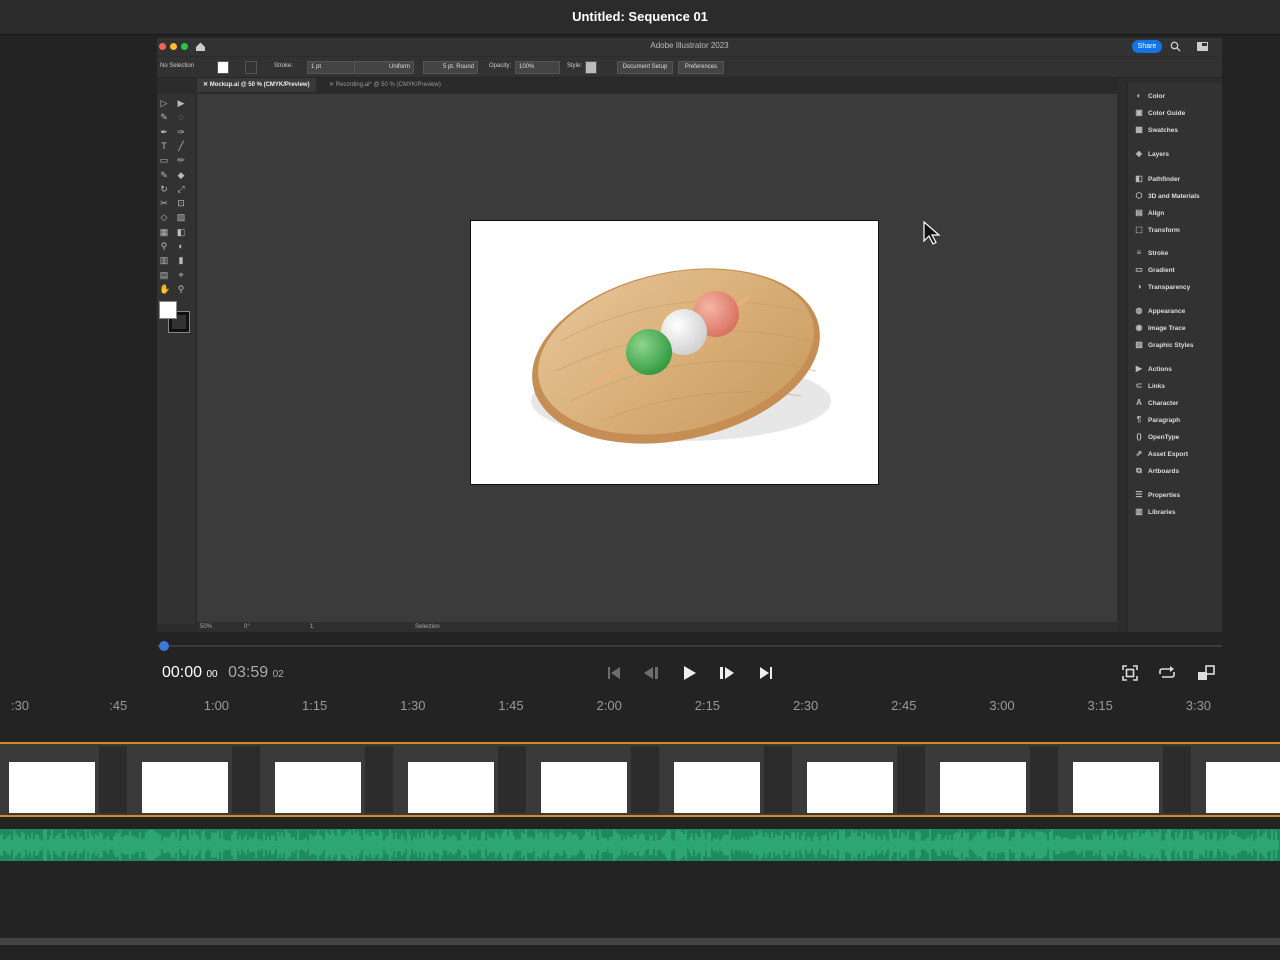 Image resolution: width=1280 pixels, height=960 pixels. I want to click on brush-definition: 5 pt. Round, so click(450, 67).